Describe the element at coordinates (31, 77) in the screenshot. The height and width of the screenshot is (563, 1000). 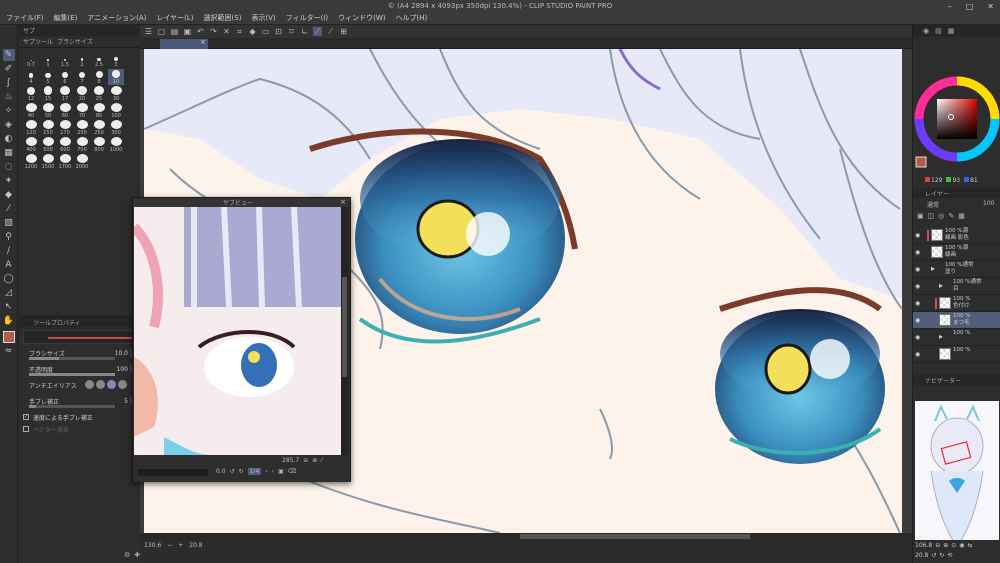
I see `brush-size-option: 4` at that location.